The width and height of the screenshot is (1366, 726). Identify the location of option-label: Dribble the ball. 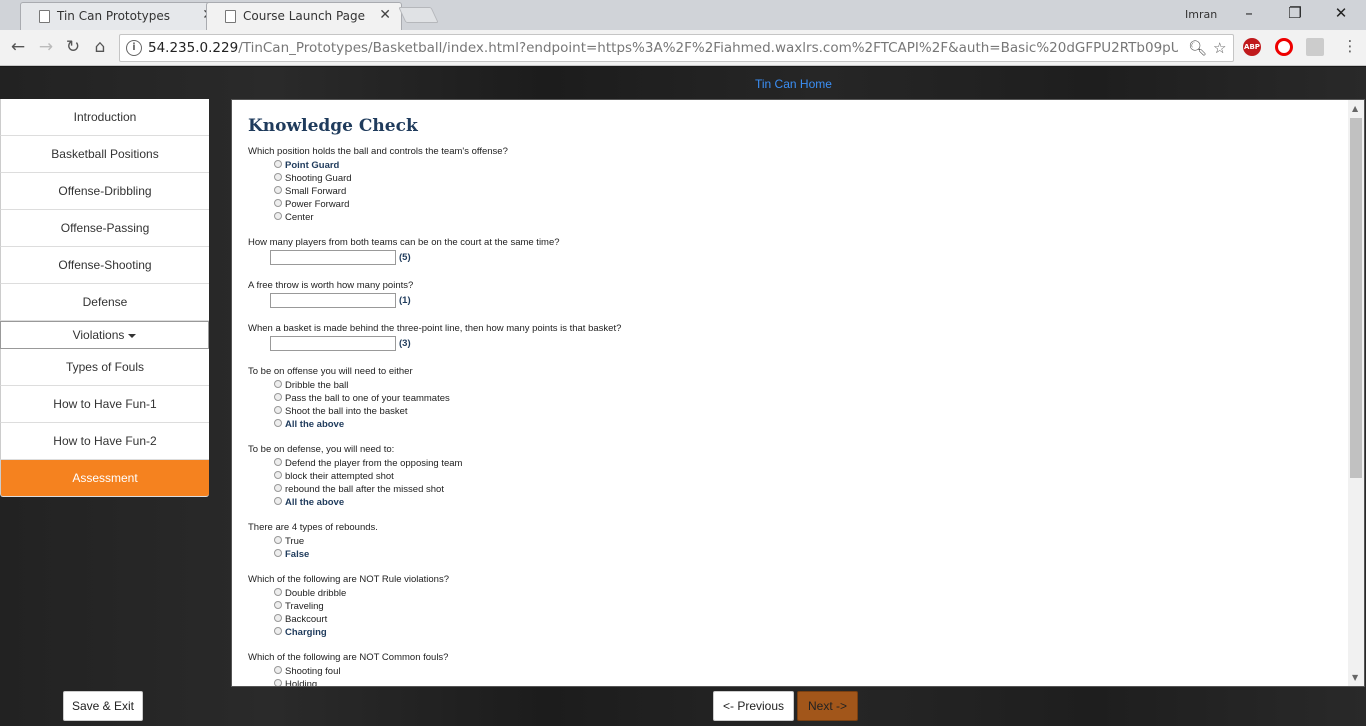
(317, 385).